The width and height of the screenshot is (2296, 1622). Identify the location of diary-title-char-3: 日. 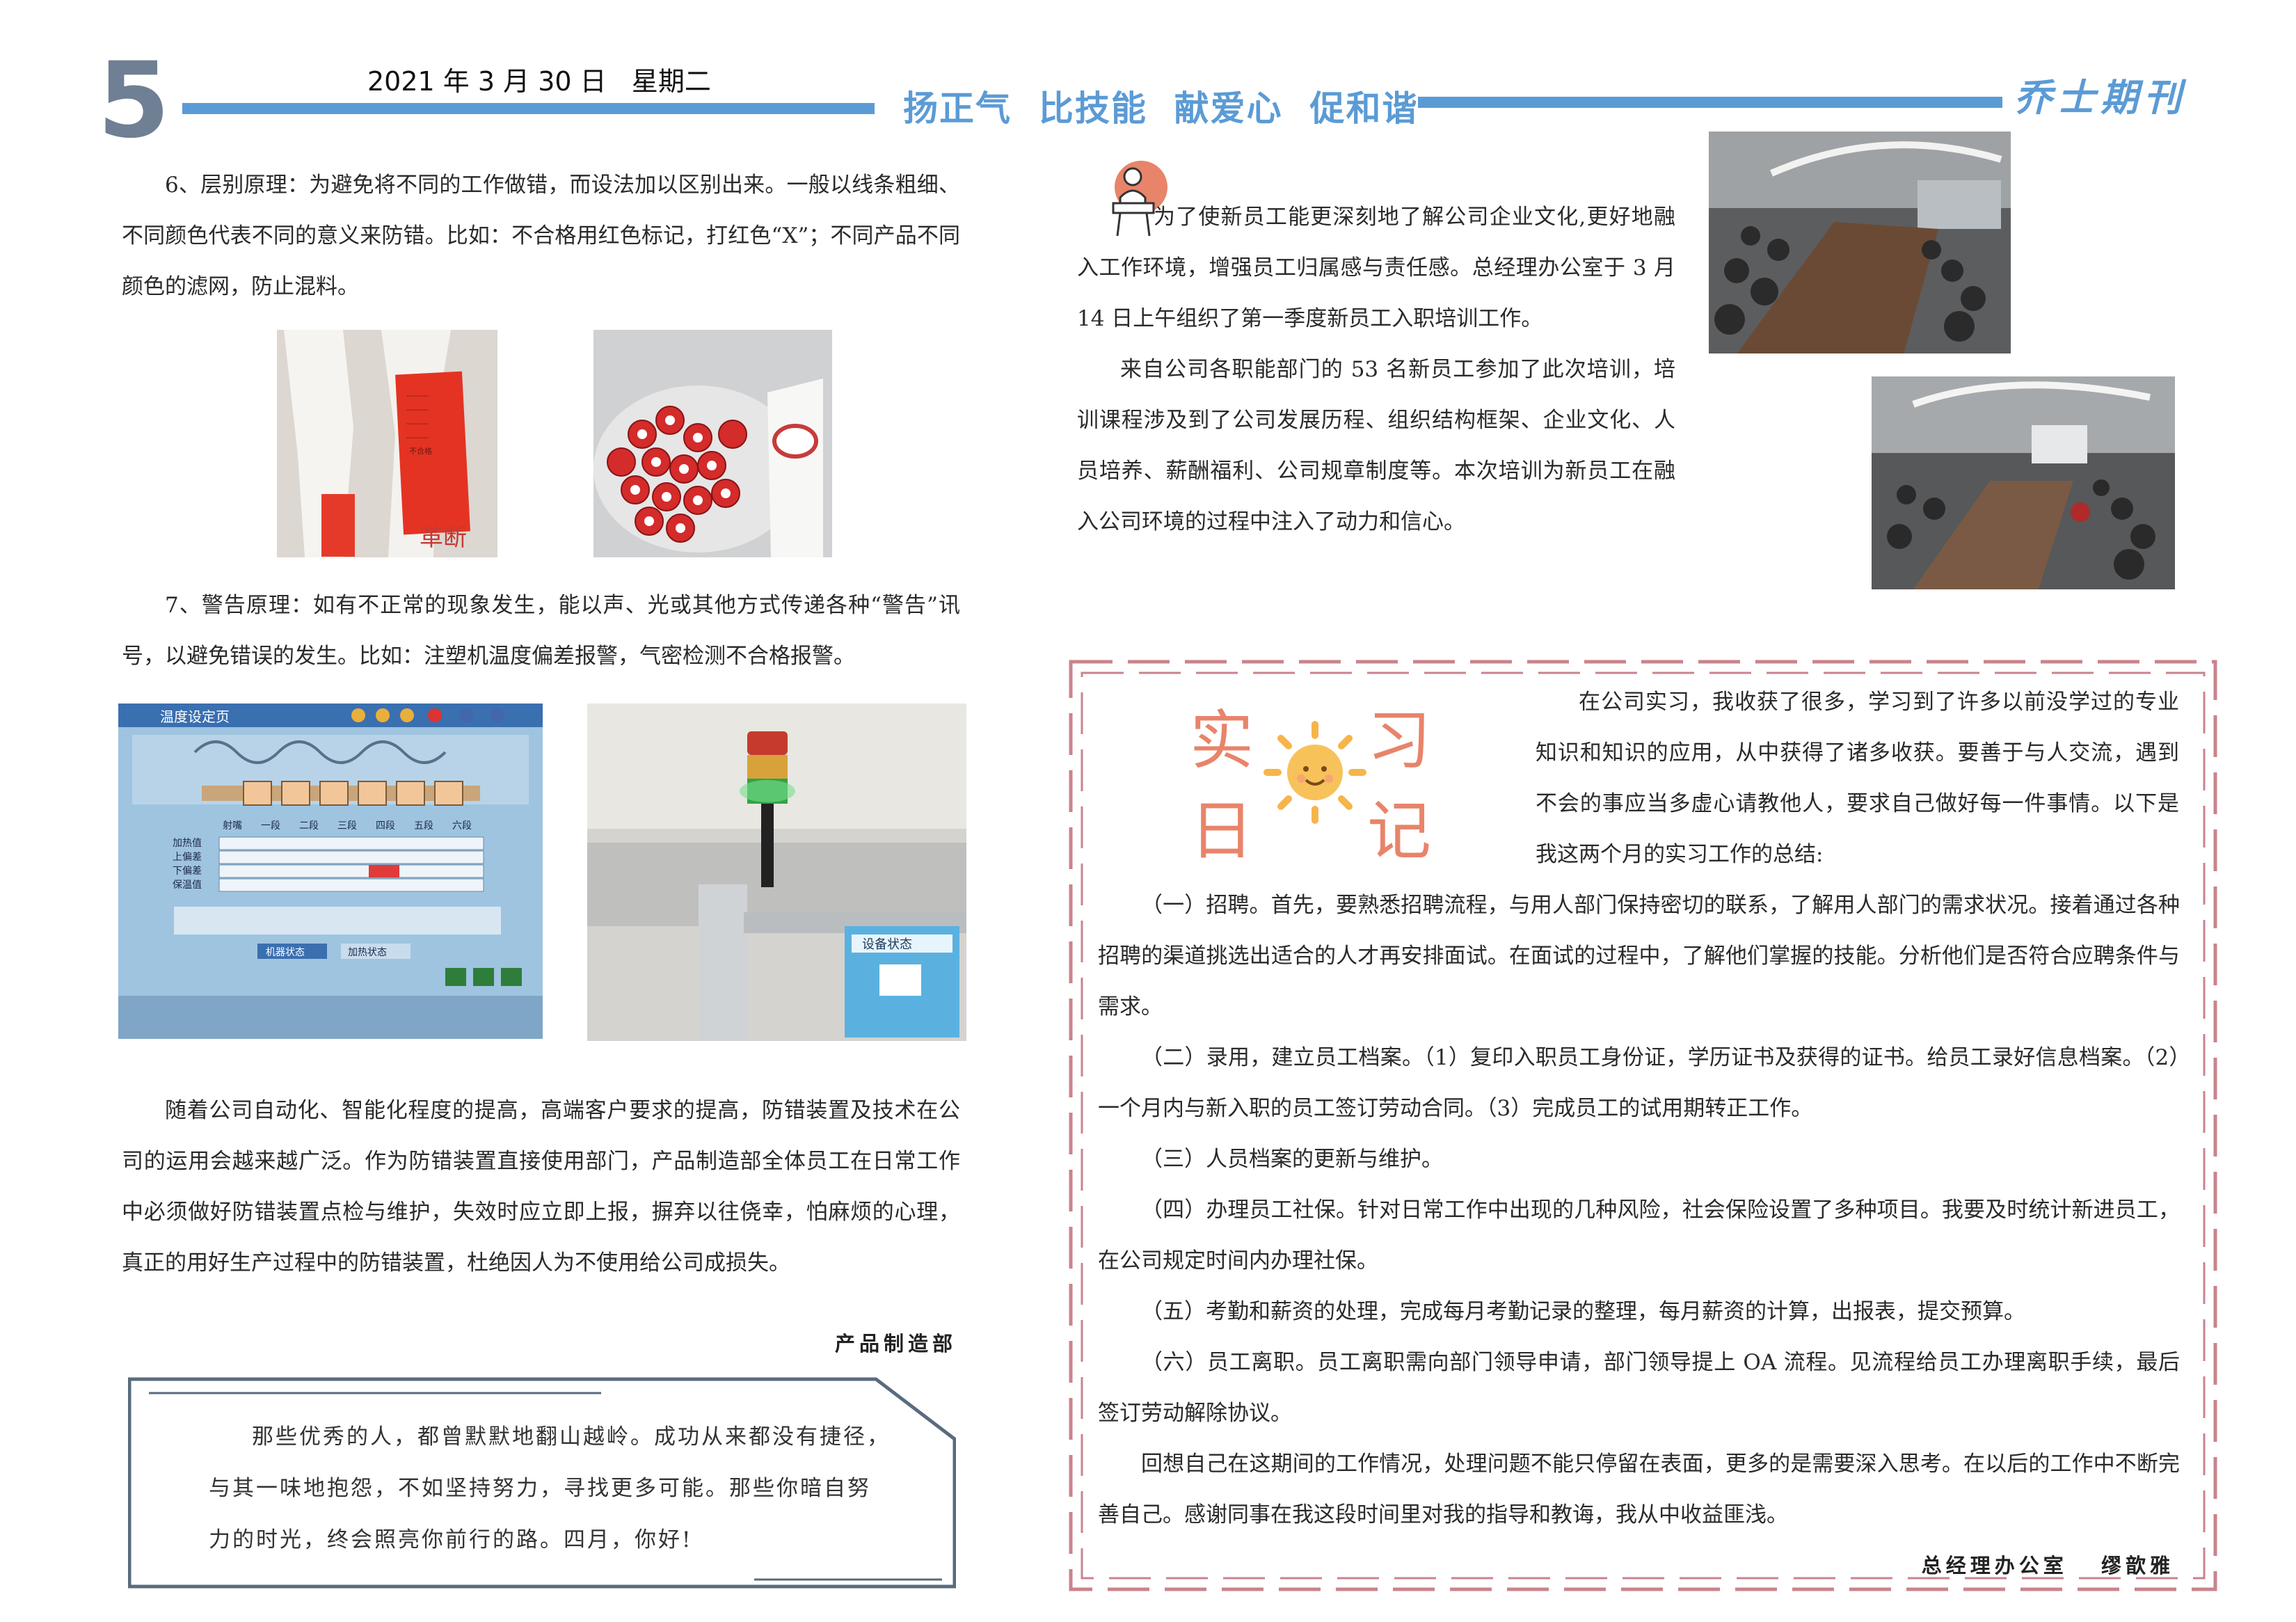
(1222, 831).